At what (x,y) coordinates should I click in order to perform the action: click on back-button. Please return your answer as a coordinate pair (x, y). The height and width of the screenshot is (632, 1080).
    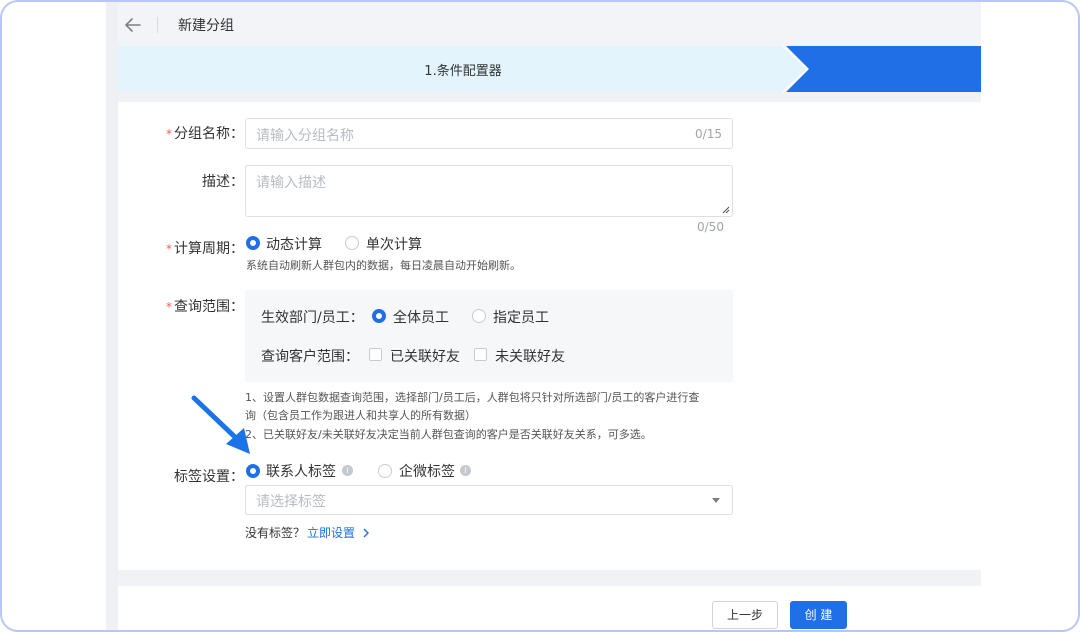
    Looking at the image, I should click on (133, 25).